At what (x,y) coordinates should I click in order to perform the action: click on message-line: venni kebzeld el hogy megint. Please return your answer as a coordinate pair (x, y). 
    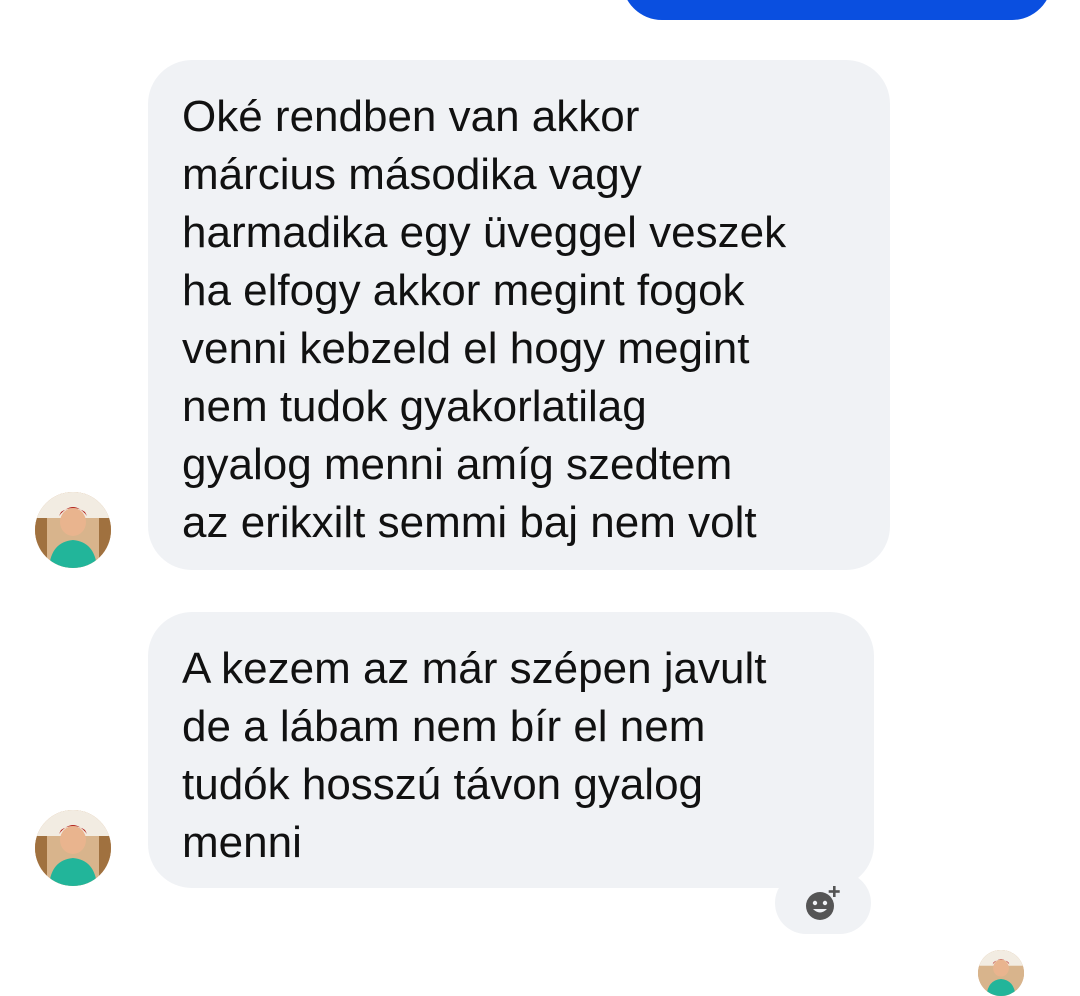
    Looking at the image, I should click on (466, 348).